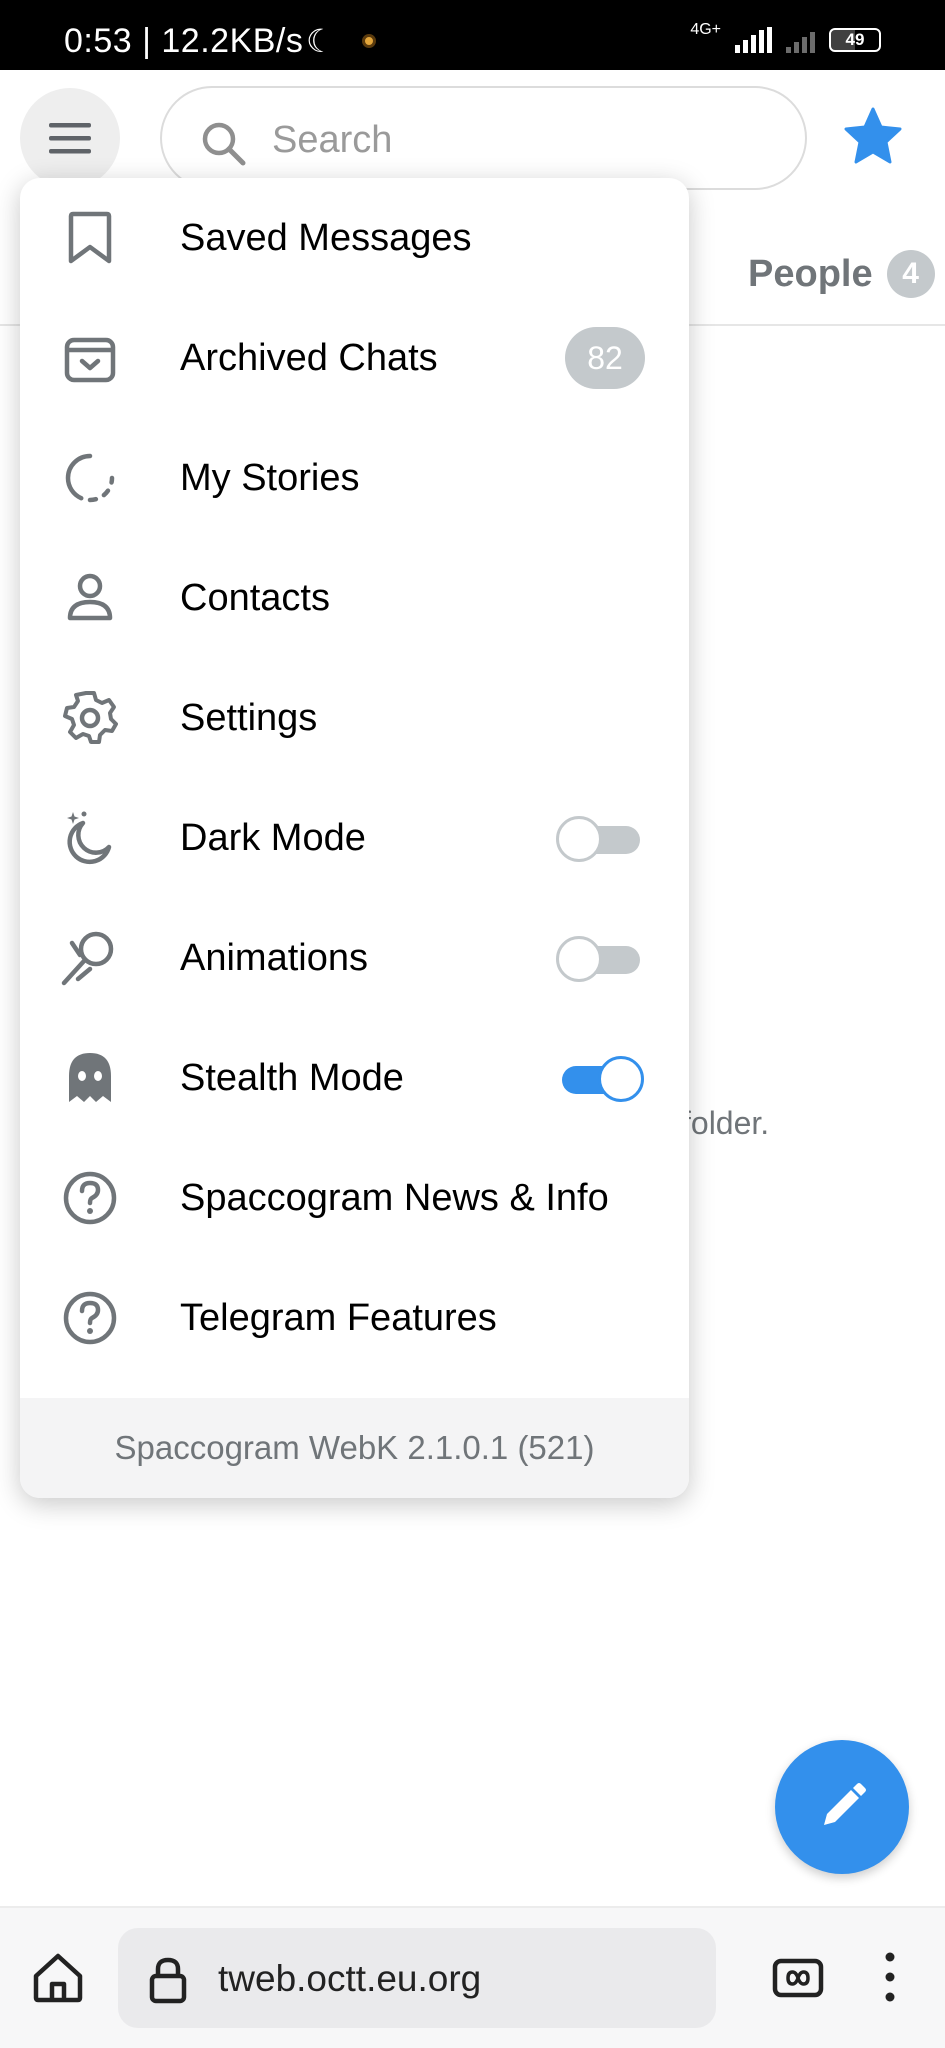 The image size is (945, 2048). I want to click on browser-toolbar: tweb.octt.eu.org, so click(472, 1977).